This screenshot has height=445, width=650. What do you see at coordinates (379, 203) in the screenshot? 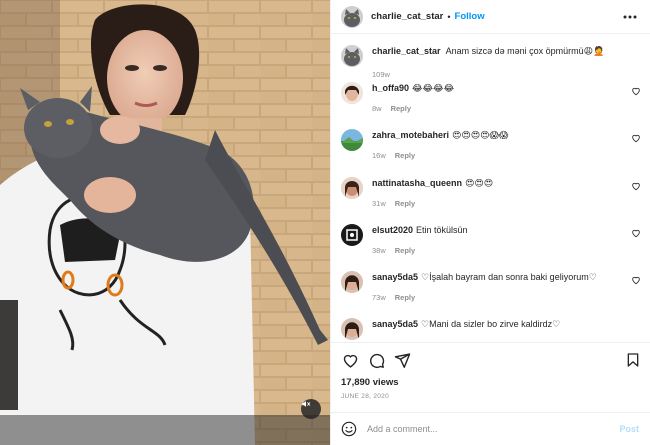
I see `comment-age: 31w` at bounding box center [379, 203].